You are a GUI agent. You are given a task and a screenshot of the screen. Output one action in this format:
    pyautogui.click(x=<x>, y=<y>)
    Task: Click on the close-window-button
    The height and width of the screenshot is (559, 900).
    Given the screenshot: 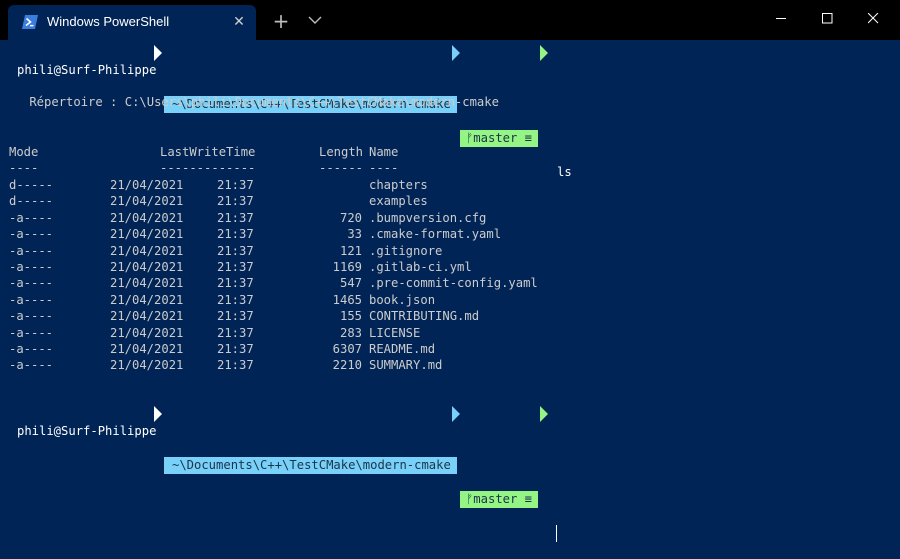 What is the action you would take?
    pyautogui.click(x=874, y=19)
    